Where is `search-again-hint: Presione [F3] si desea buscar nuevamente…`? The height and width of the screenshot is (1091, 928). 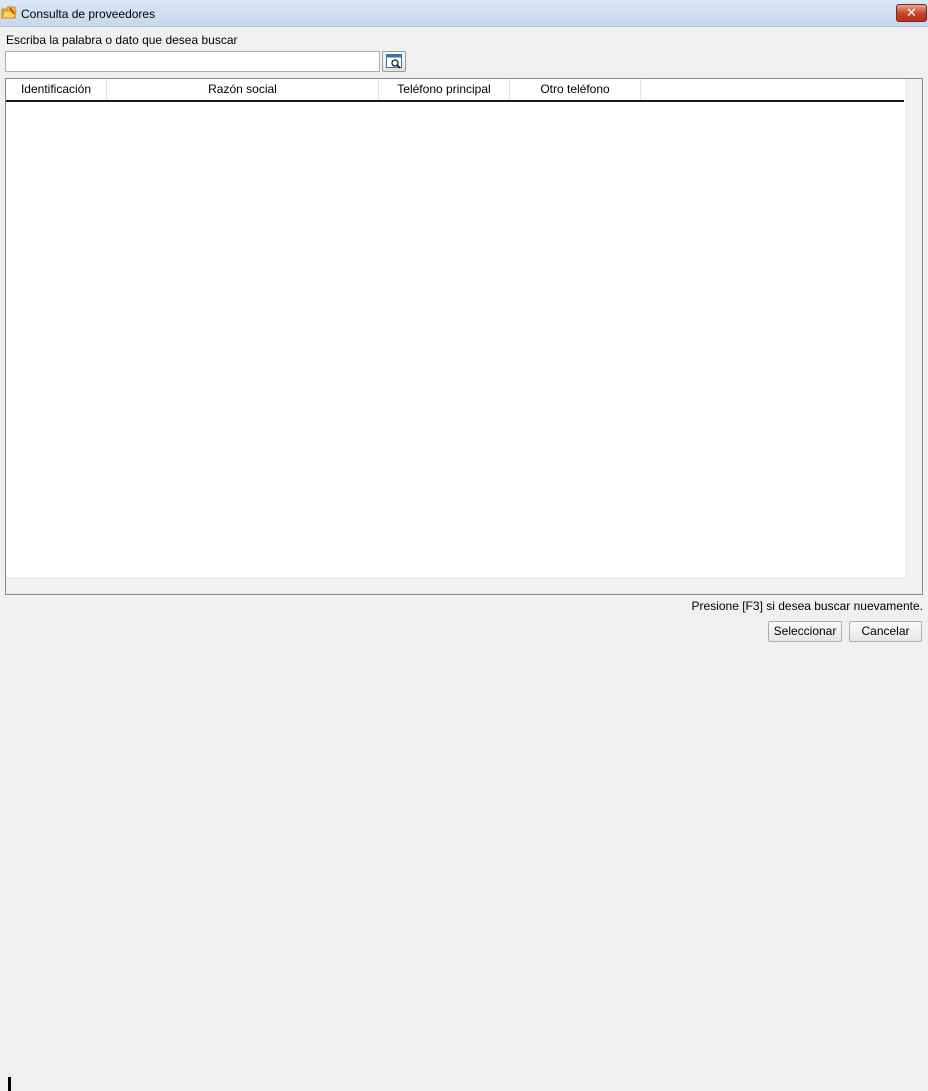
search-again-hint: Presione [F3] si desea buscar nuevamente… is located at coordinates (807, 606).